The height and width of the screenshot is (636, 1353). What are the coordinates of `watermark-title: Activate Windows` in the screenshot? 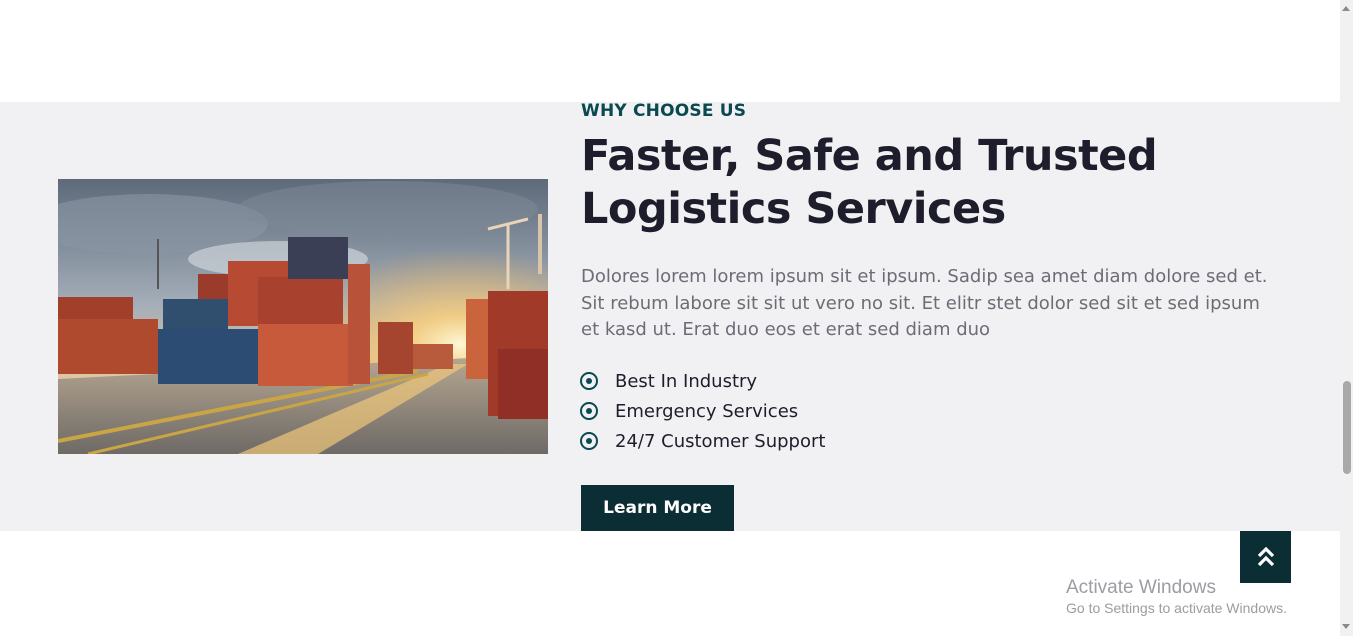 It's located at (1141, 587).